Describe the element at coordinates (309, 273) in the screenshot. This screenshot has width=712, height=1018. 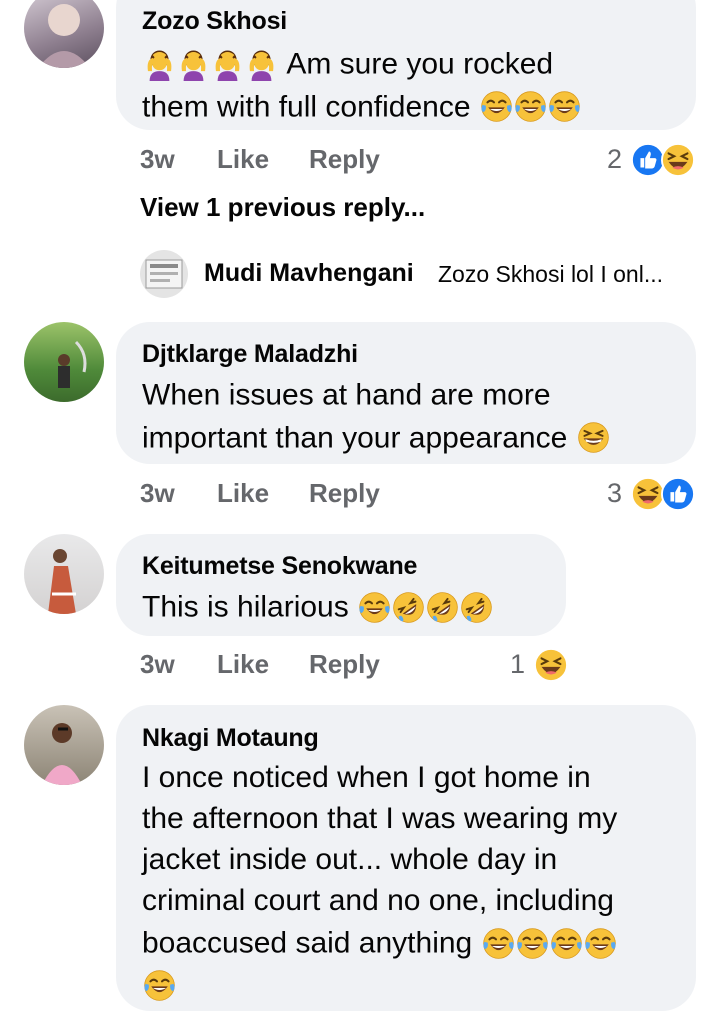
I see `reply-author: Mudi Mavhengani` at that location.